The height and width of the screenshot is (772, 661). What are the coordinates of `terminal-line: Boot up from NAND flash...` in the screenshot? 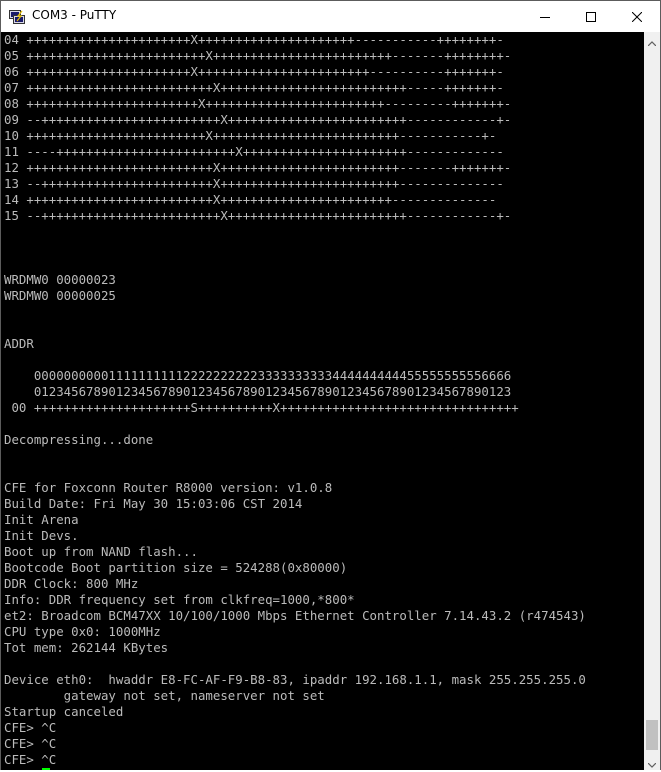 It's located at (101, 551).